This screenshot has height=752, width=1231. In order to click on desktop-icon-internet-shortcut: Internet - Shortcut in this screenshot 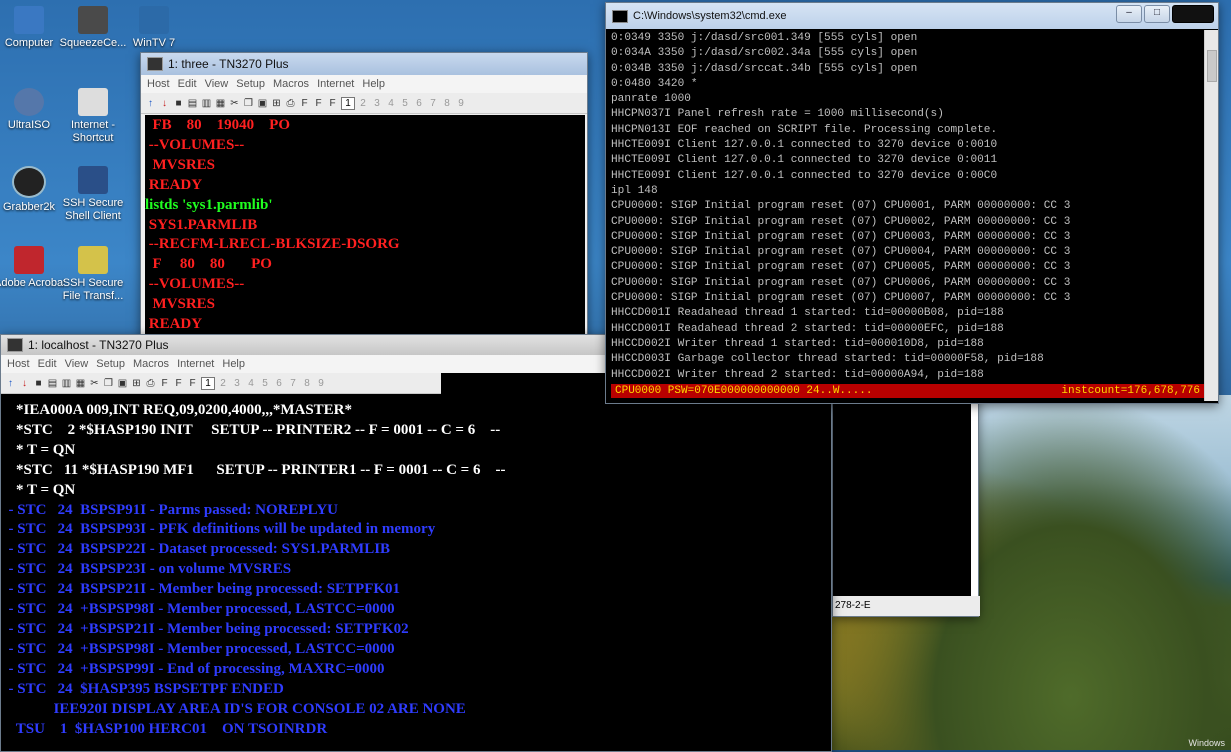, I will do `click(93, 116)`.